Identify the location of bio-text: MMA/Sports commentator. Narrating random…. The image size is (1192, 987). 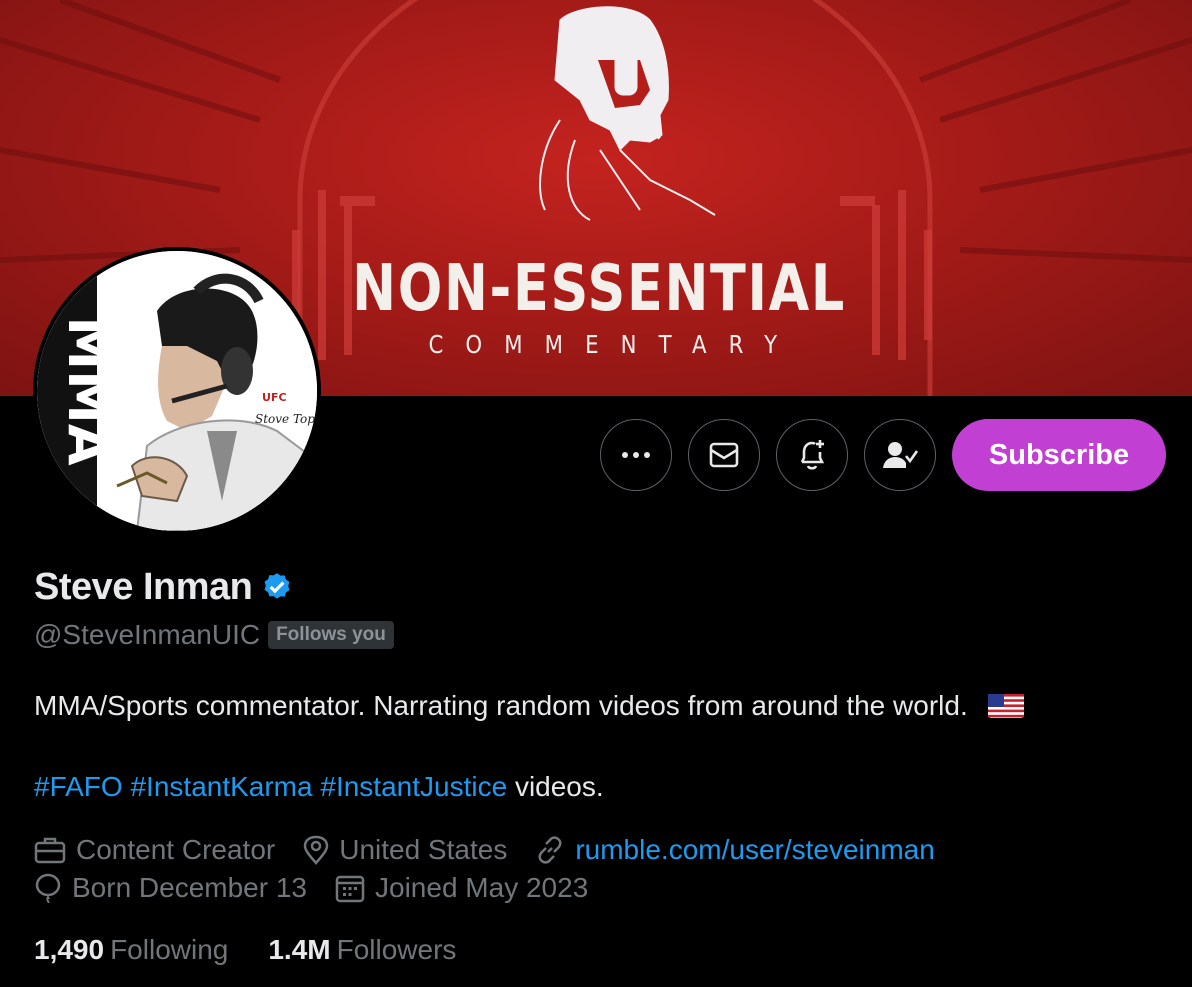
(501, 705).